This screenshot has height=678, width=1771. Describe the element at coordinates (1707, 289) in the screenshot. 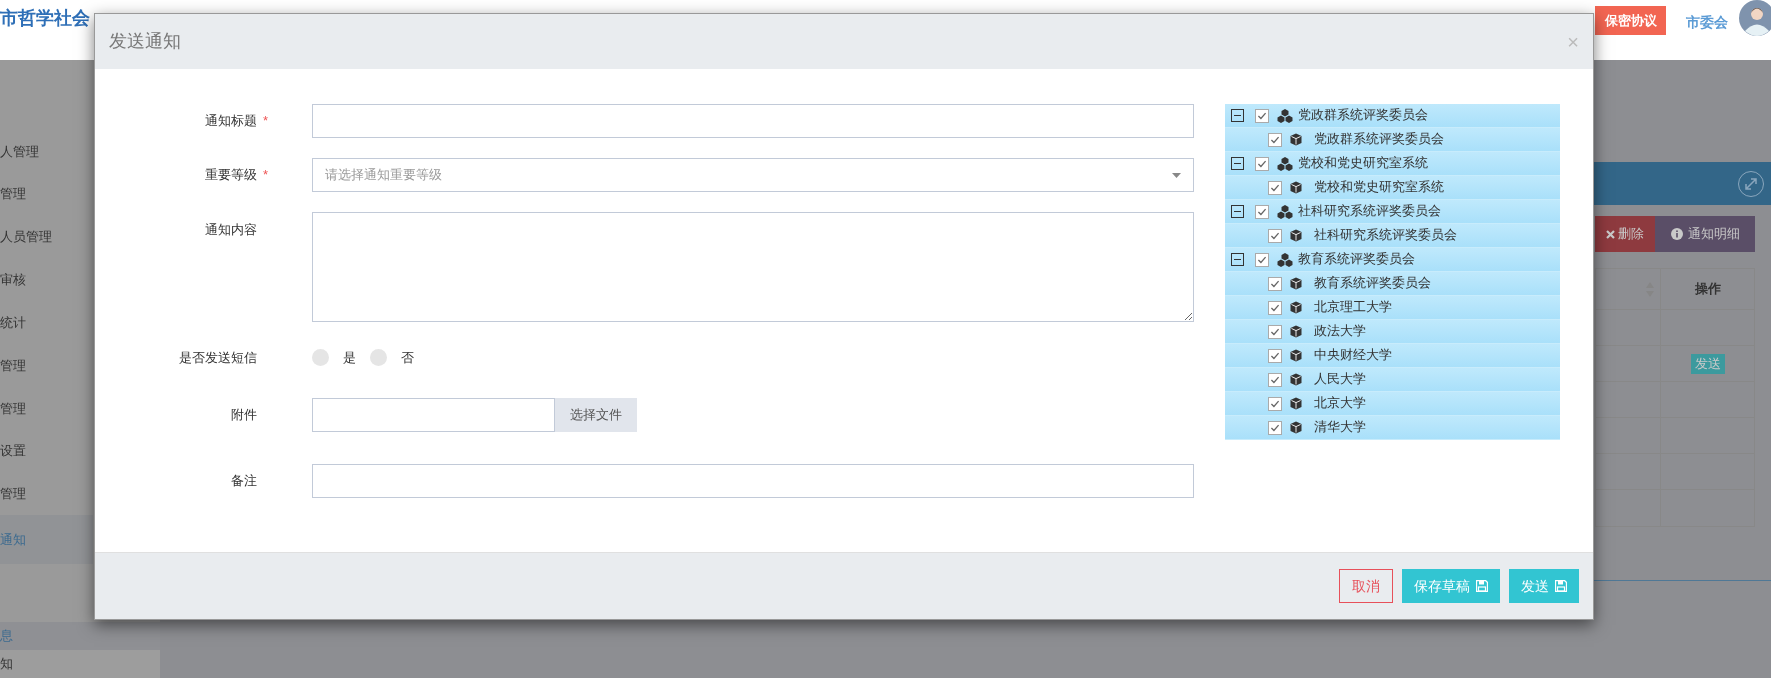

I see `column-header: 操作` at that location.